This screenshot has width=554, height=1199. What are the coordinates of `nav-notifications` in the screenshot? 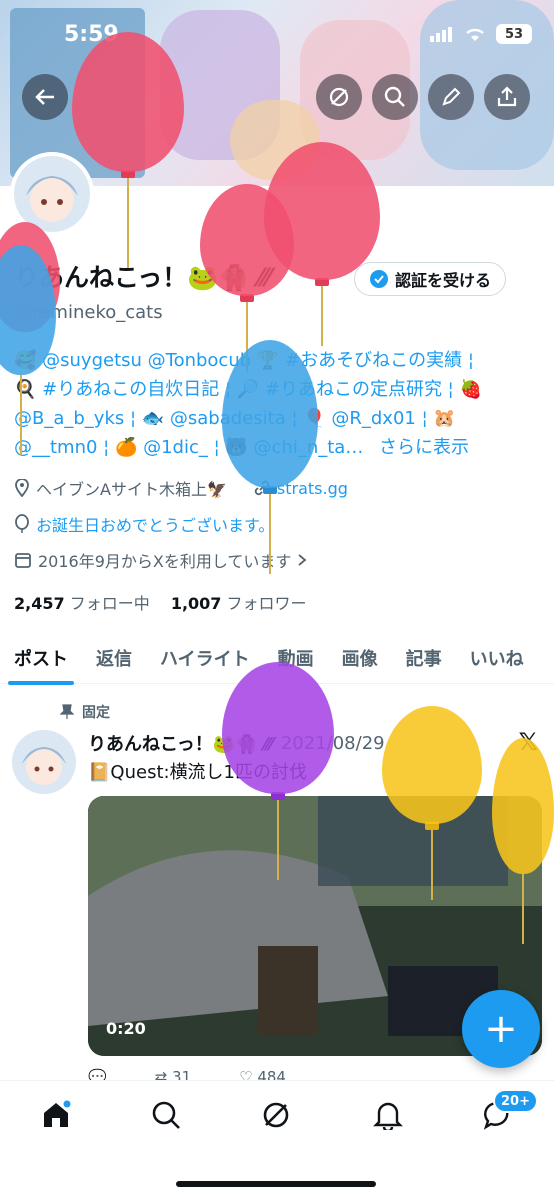 It's located at (388, 1115).